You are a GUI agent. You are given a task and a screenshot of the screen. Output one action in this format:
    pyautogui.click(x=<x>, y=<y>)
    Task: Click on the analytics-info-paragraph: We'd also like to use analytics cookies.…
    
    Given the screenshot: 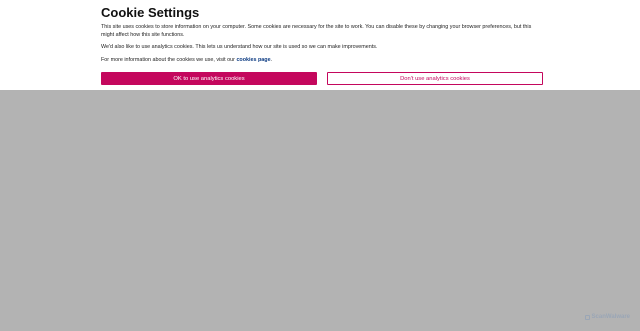 What is the action you would take?
    pyautogui.click(x=239, y=47)
    